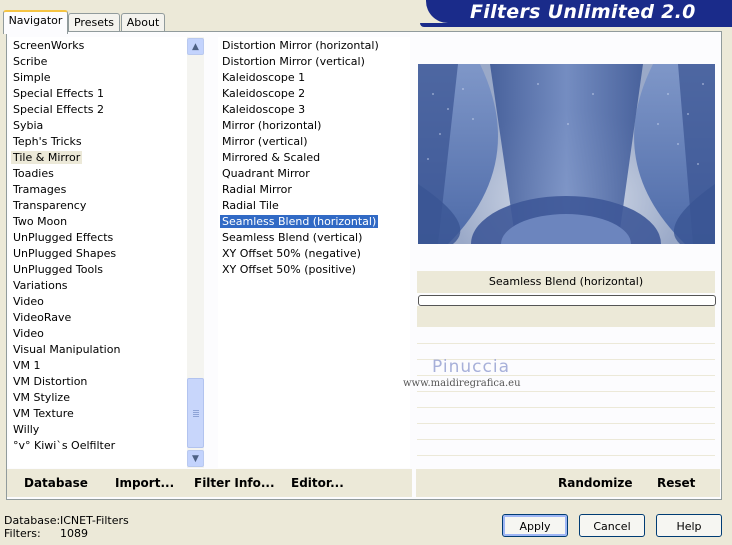  I want to click on list-item: Radial Mirror, so click(314, 190).